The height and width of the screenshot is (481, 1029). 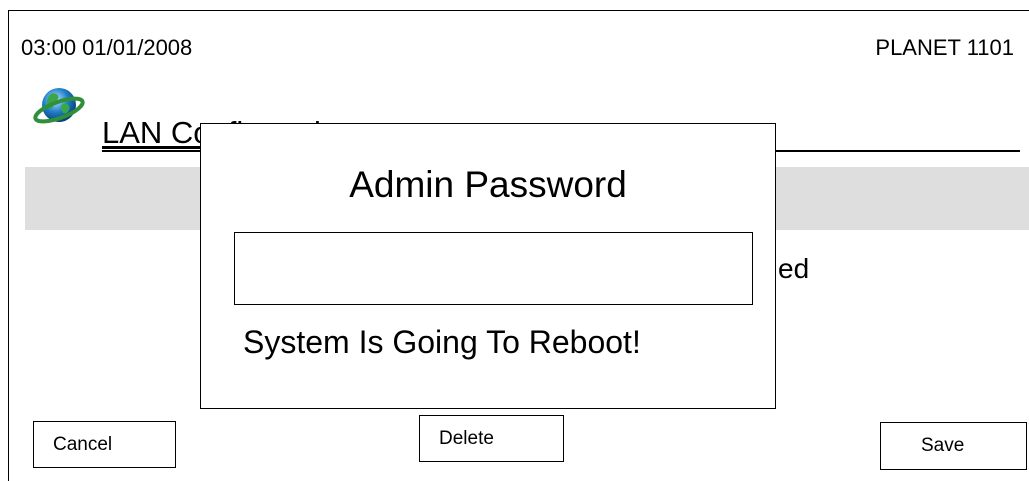 What do you see at coordinates (488, 184) in the screenshot?
I see `dialog-title: Admin Password` at bounding box center [488, 184].